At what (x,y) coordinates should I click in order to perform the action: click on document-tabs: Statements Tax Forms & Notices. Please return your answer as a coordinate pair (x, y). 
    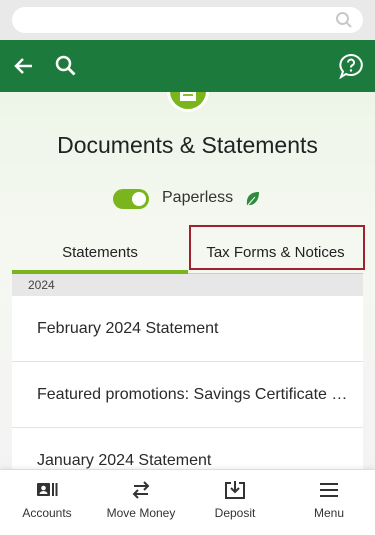
    Looking at the image, I should click on (187, 255).